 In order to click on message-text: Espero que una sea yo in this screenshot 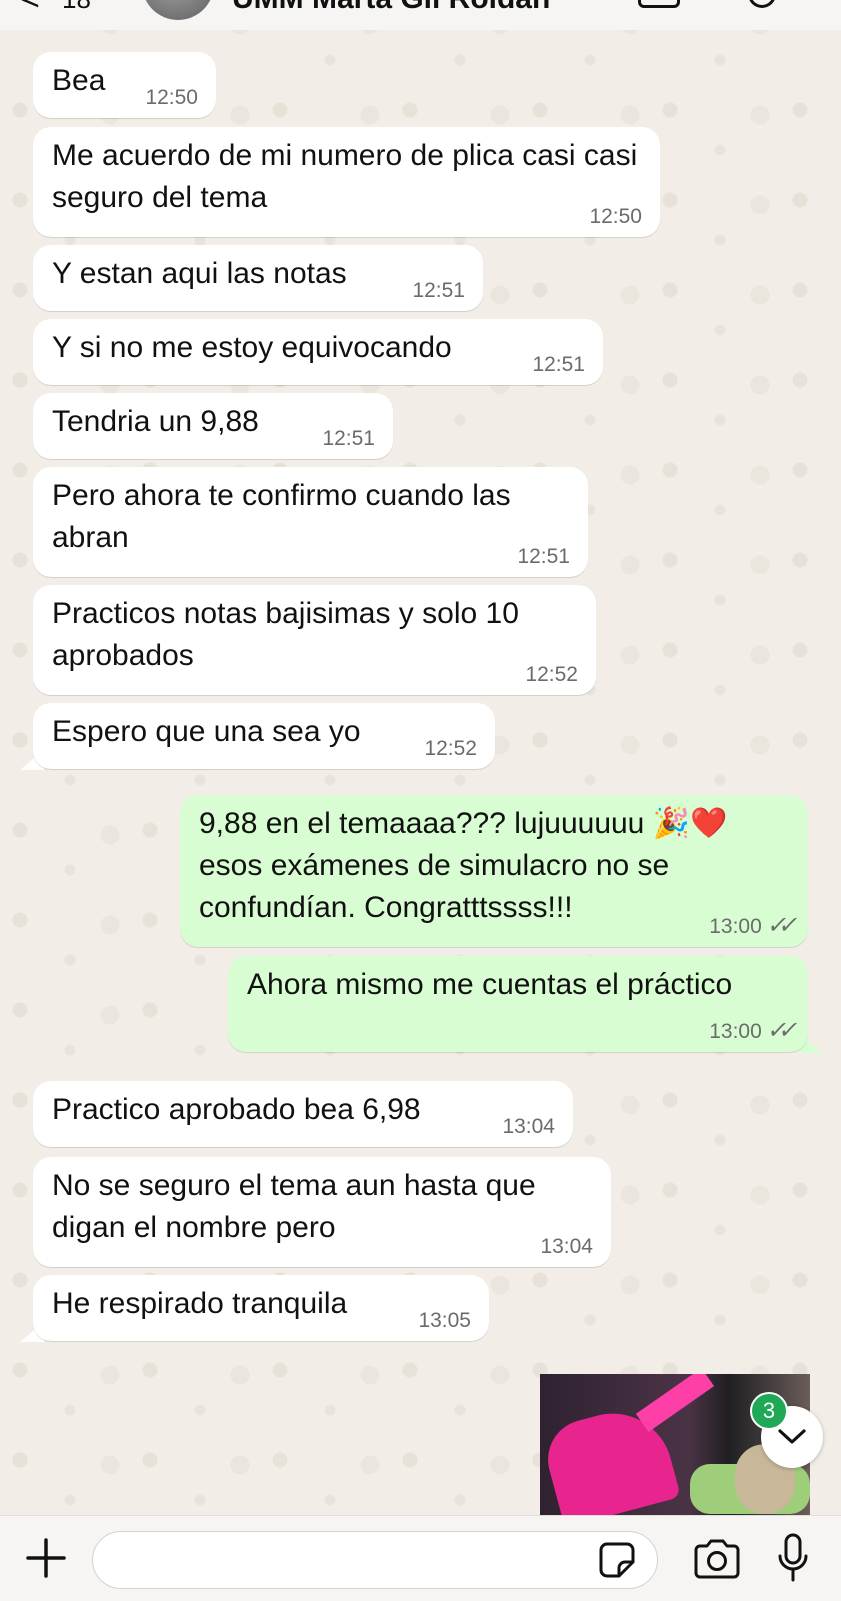, I will do `click(206, 731)`.